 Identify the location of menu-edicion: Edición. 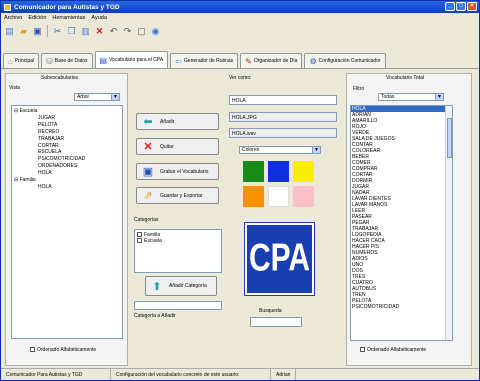
(37, 18).